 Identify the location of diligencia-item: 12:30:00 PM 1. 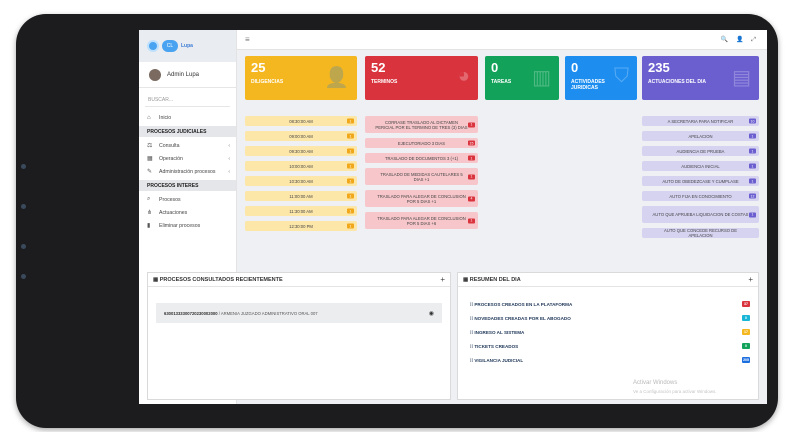
(301, 226).